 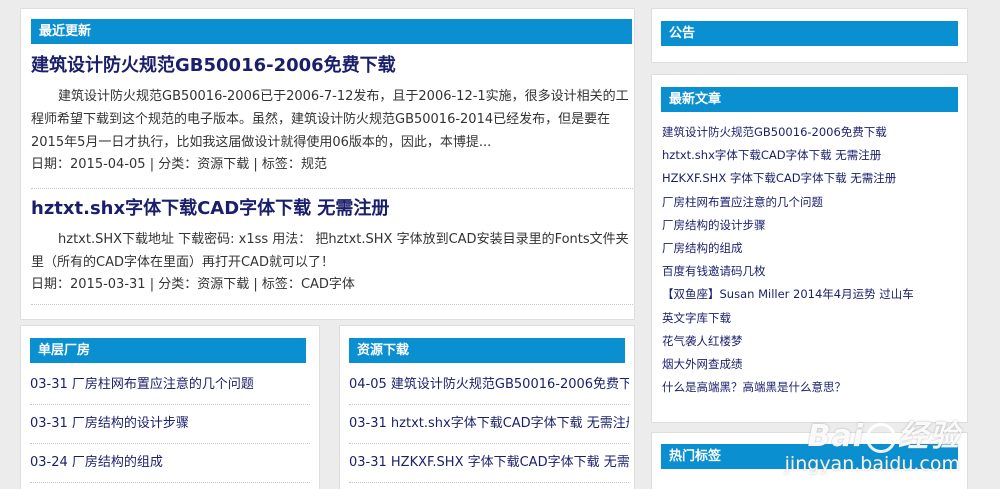 What do you see at coordinates (170, 385) in the screenshot?
I see `list-item: 03-31 厂房柱网布置应注意的几个问题` at bounding box center [170, 385].